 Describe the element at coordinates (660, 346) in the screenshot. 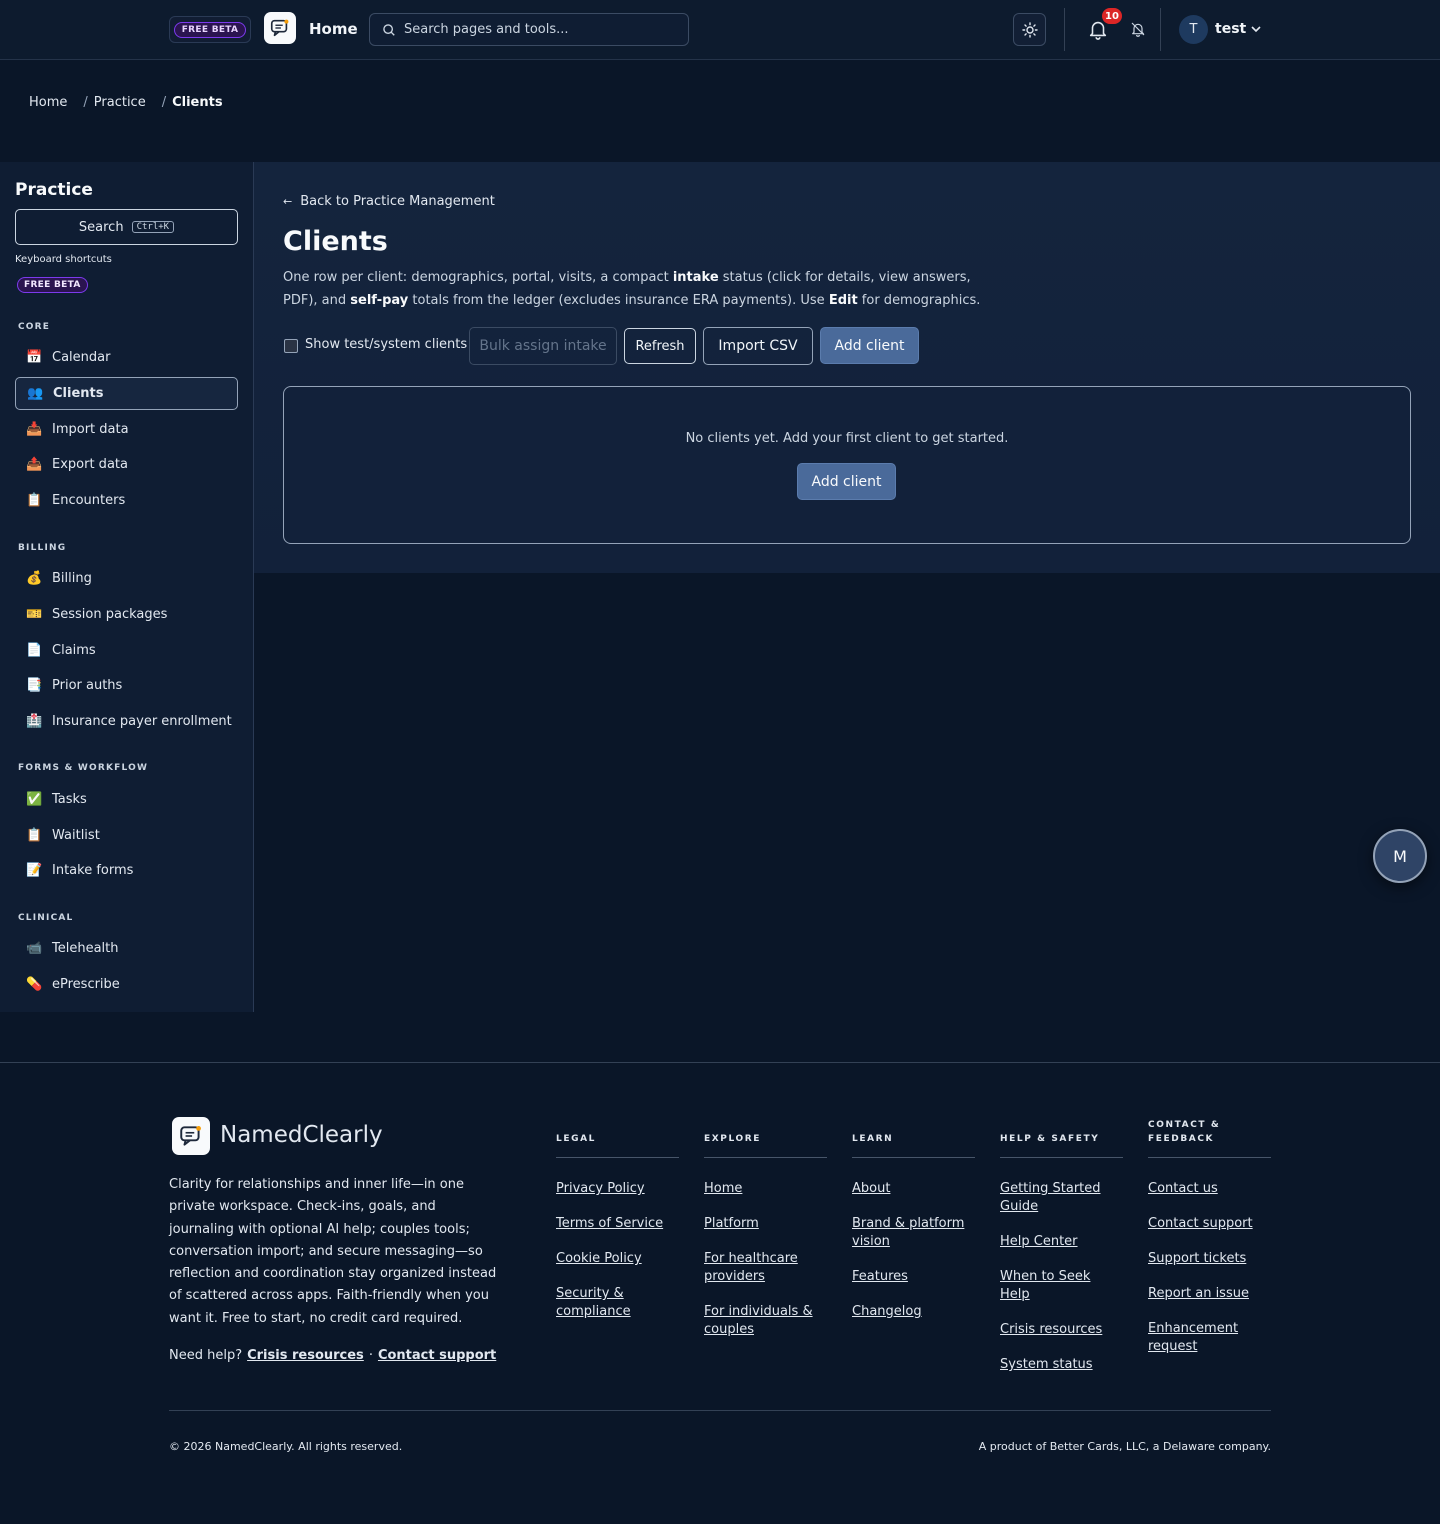

I see `refresh-button: Refresh` at that location.